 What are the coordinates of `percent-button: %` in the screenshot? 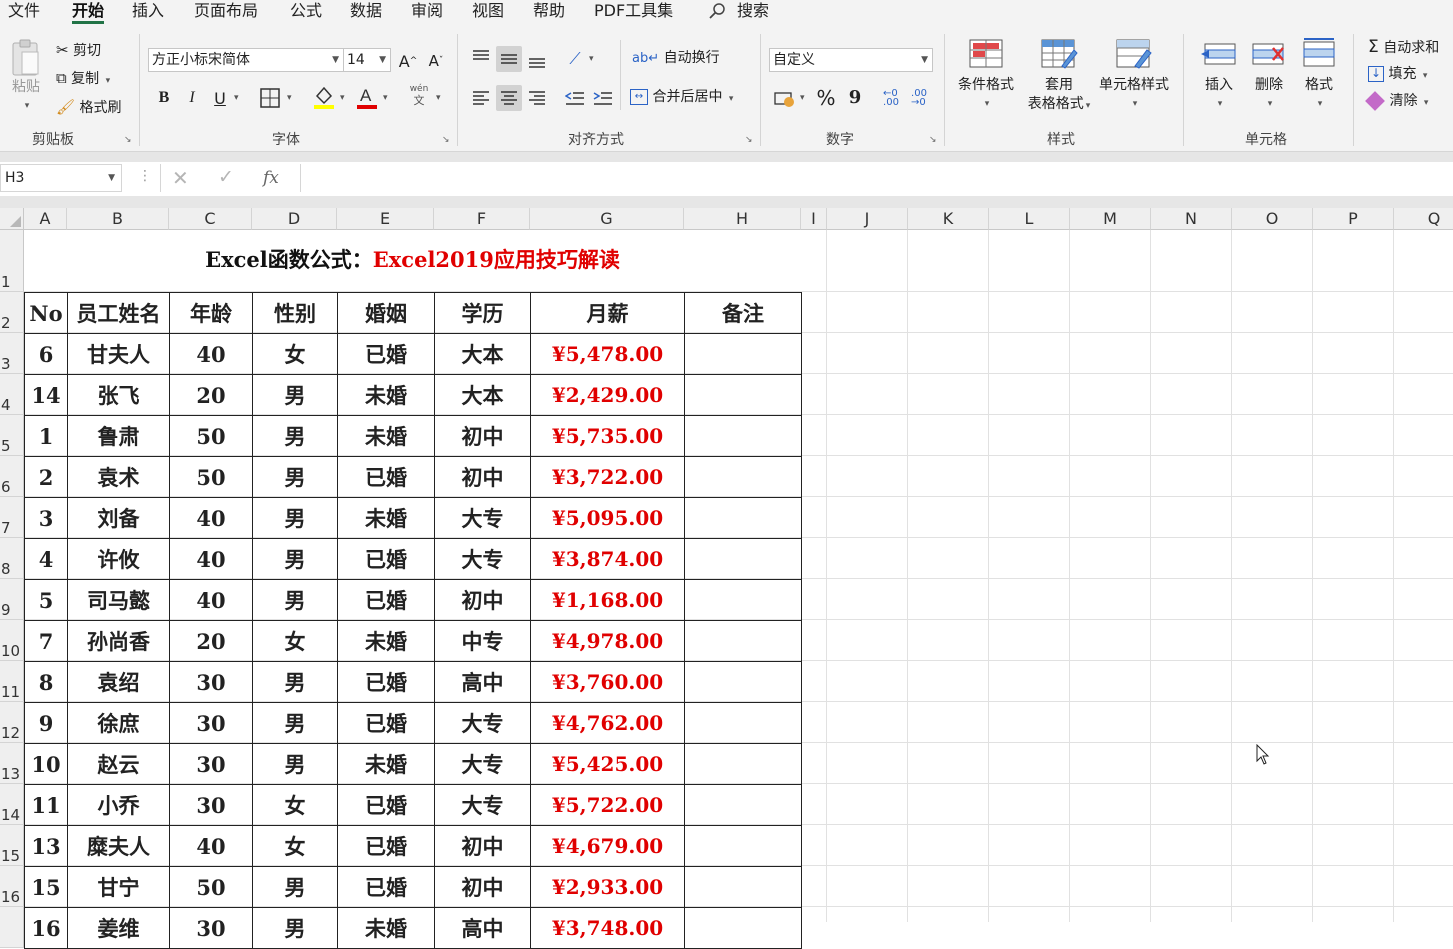 It's located at (826, 98).